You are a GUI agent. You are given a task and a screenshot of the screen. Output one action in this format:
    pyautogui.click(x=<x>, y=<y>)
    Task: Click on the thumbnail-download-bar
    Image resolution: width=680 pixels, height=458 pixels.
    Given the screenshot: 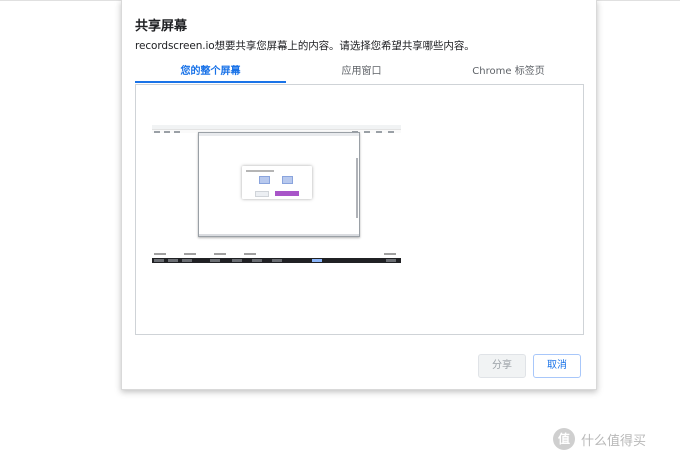 What is the action you would take?
    pyautogui.click(x=276, y=254)
    